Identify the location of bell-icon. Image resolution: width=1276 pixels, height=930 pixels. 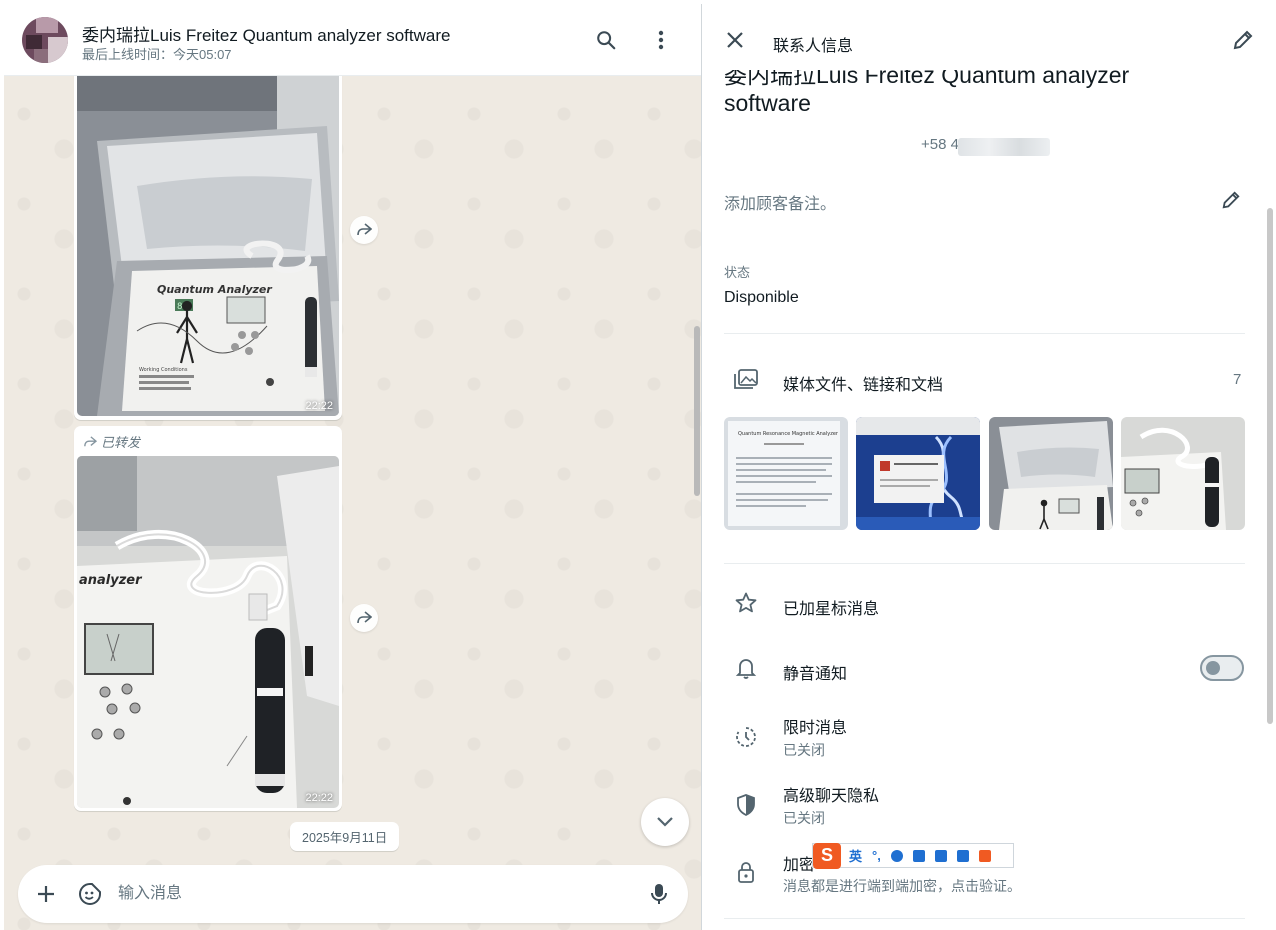
(746, 668).